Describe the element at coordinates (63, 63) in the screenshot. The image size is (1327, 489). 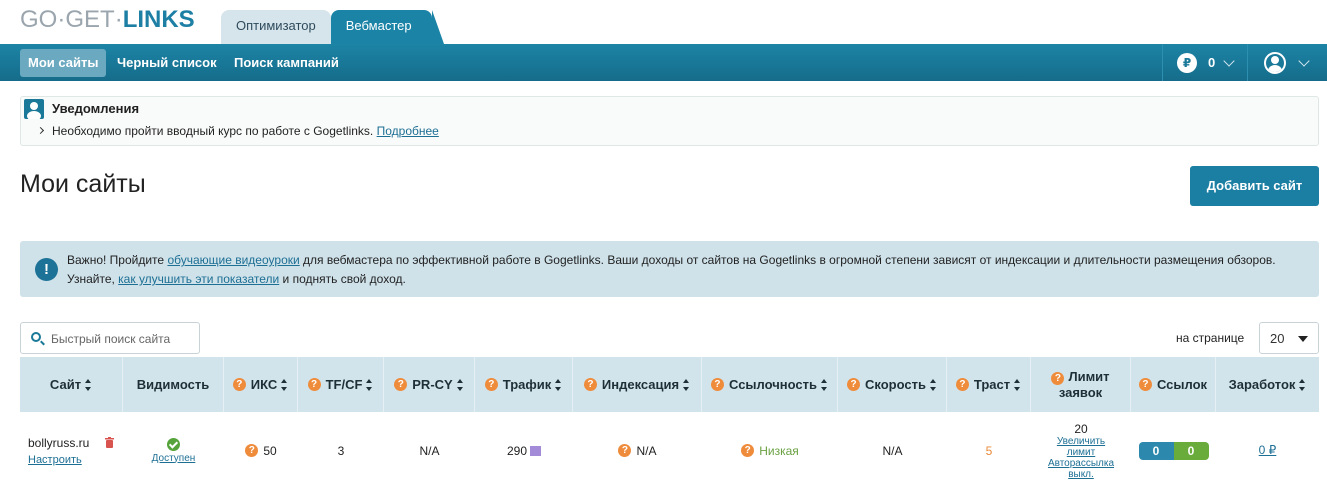
I see `nav-my-sites: Мои сайты` at that location.